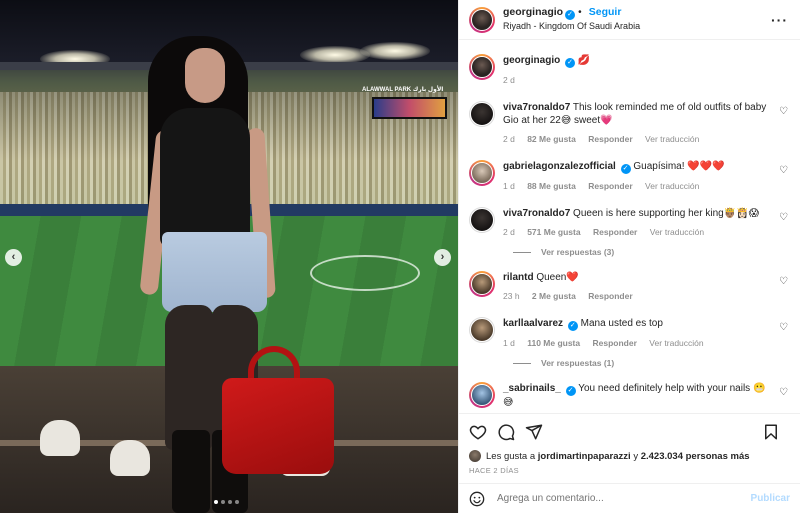 This screenshot has width=800, height=513. Describe the element at coordinates (511, 296) in the screenshot. I see `comment-time: 23 h` at that location.